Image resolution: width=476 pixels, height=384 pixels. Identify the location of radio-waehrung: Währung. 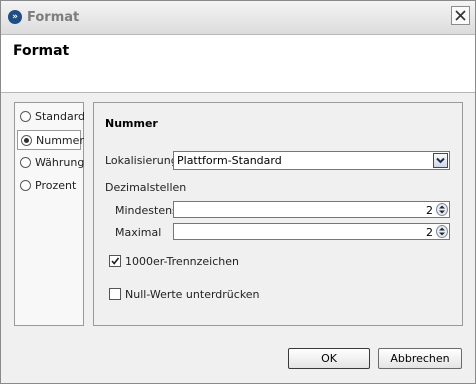
(51, 163).